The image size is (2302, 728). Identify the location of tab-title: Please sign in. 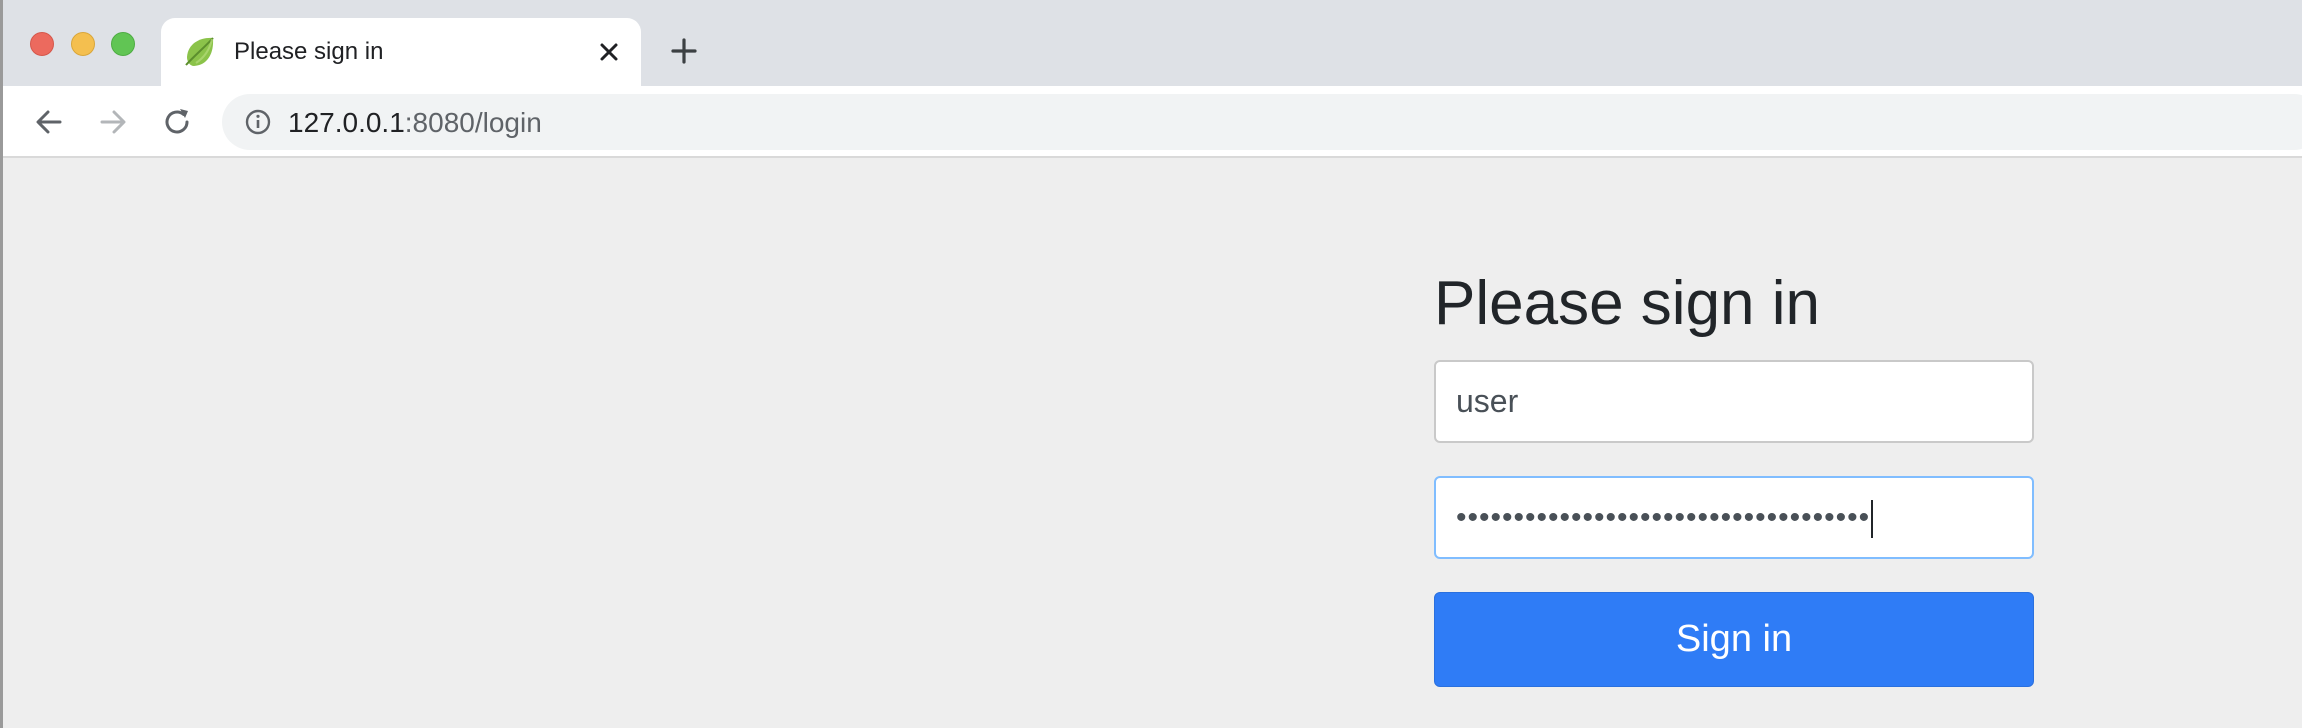
(309, 51).